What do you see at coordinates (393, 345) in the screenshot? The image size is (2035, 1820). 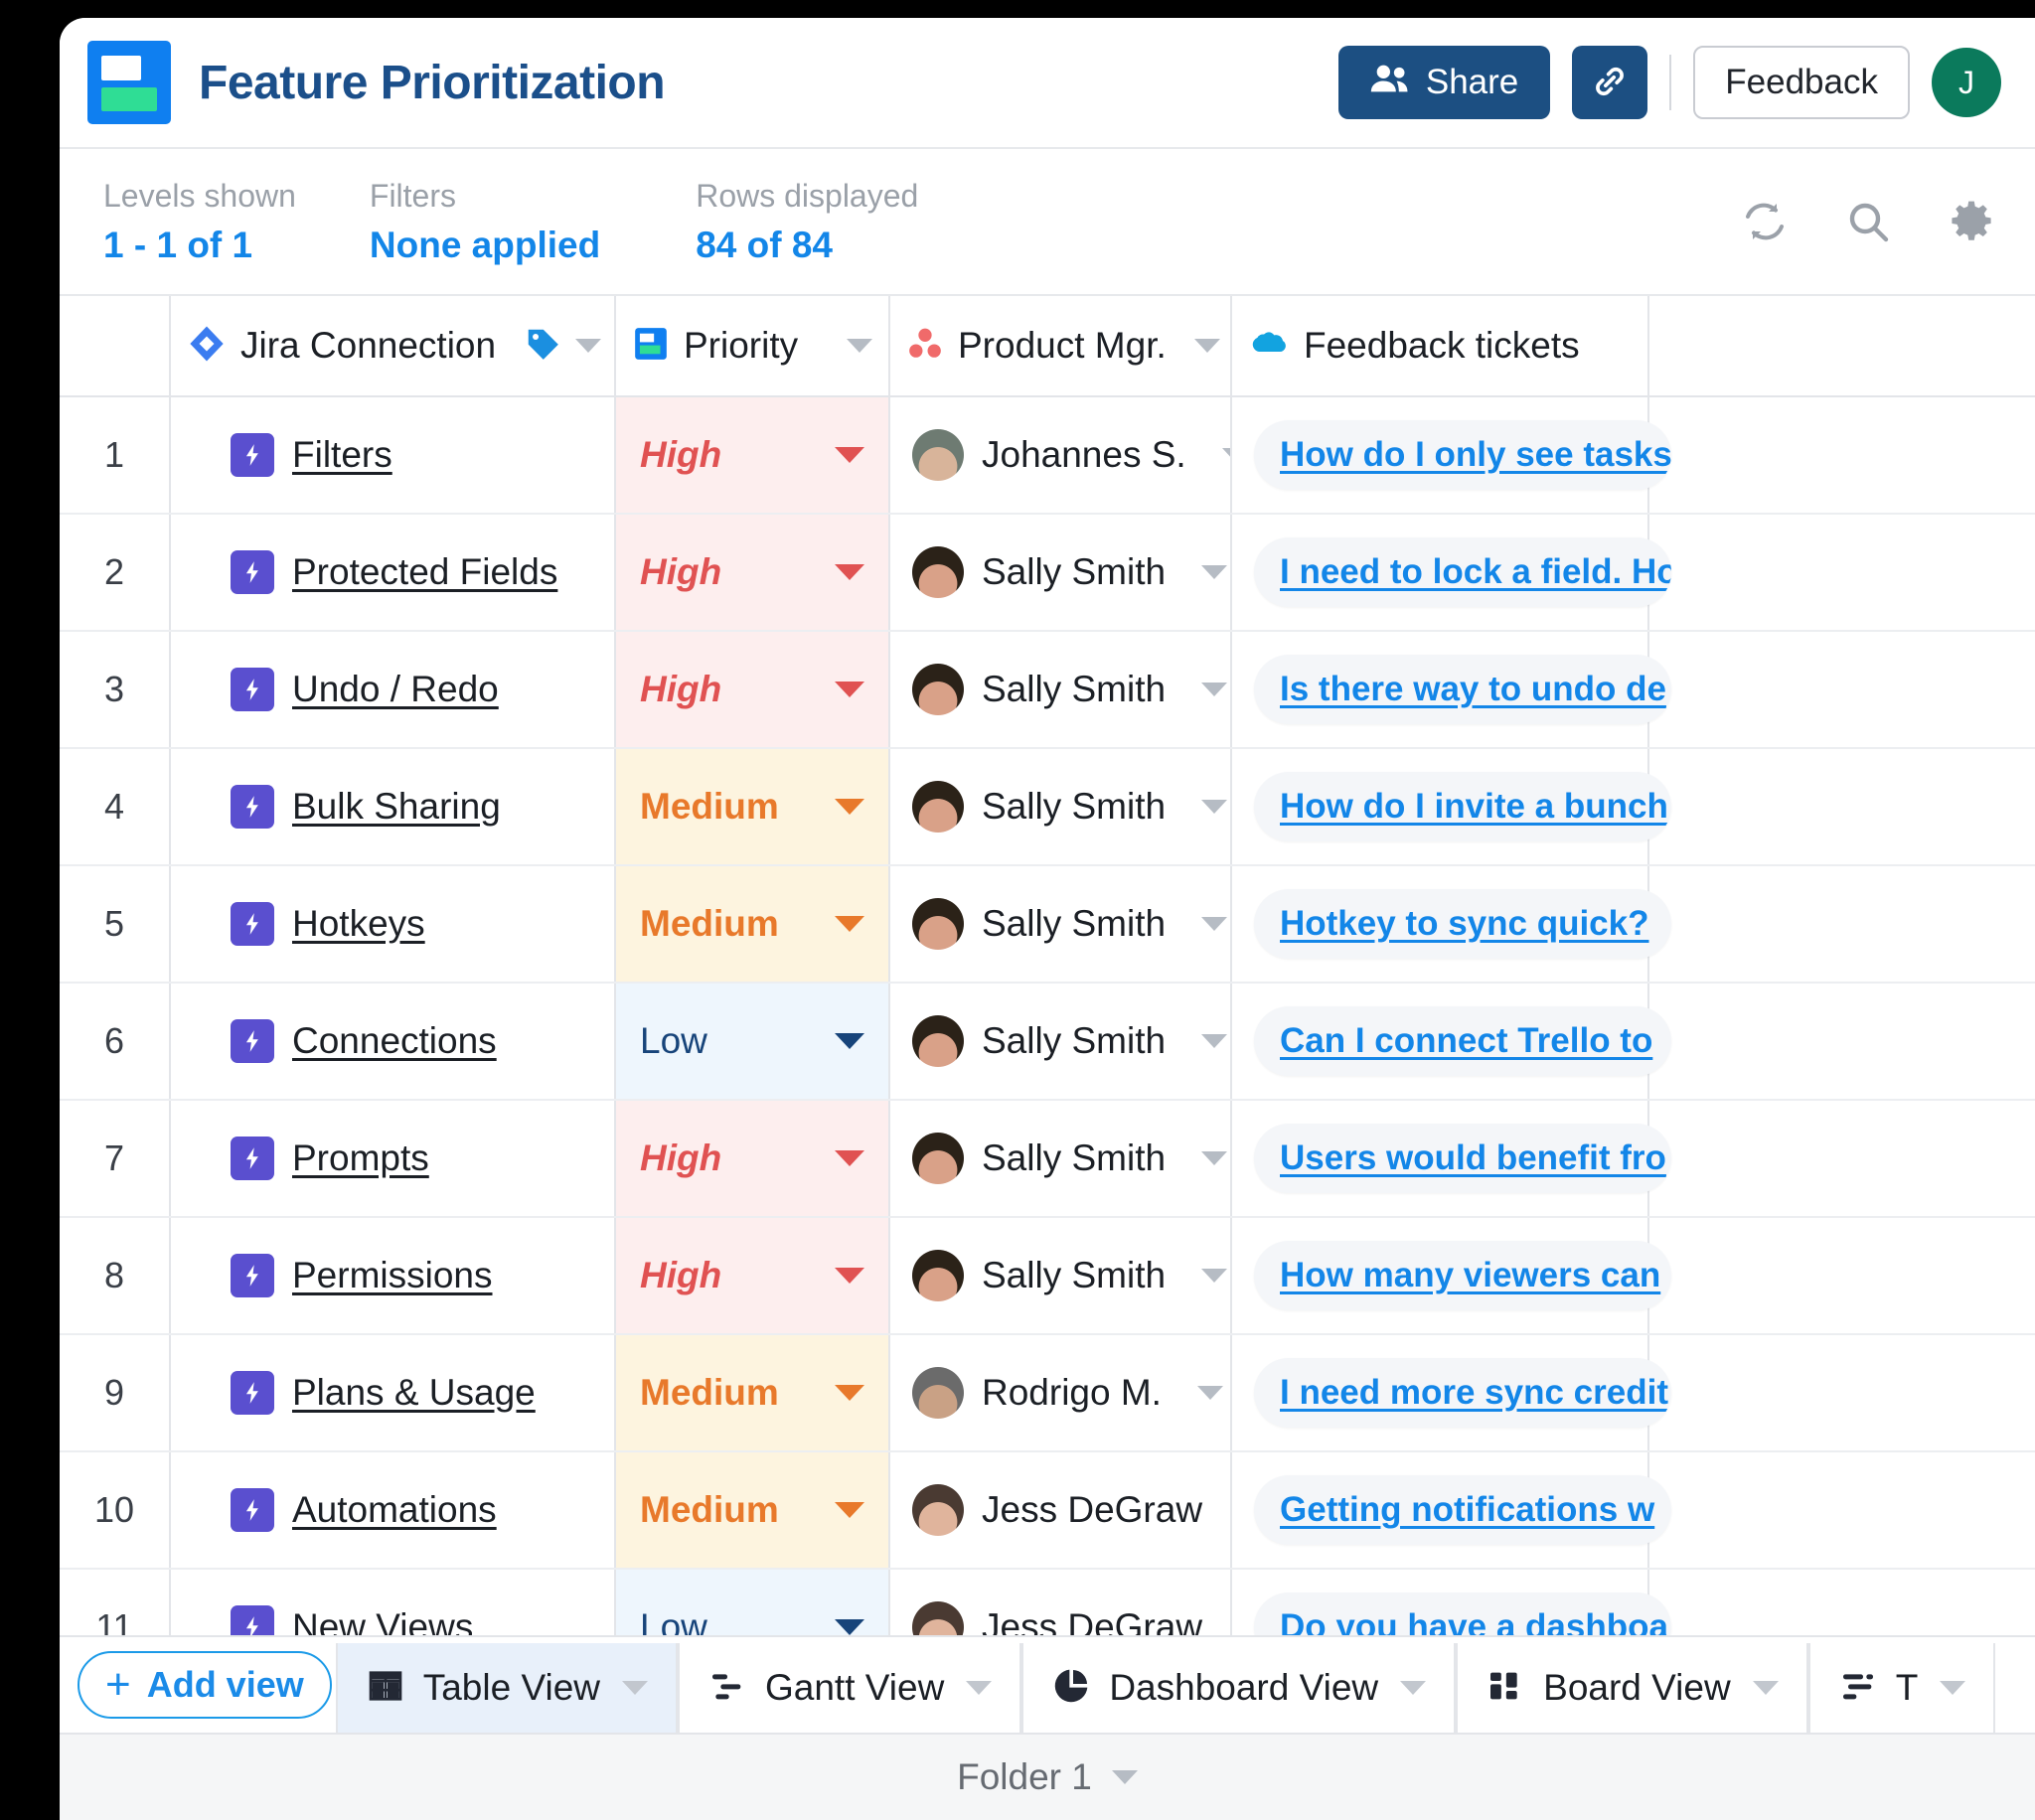 I see `column-header-jira-connection: Jira Connection` at bounding box center [393, 345].